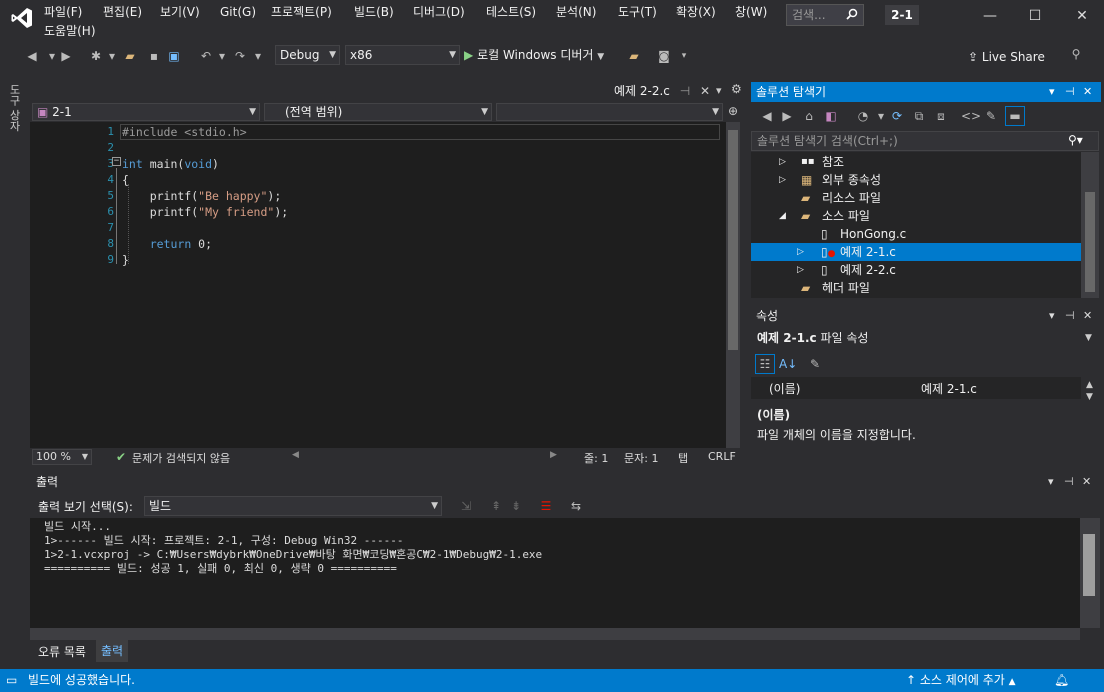 The image size is (1104, 692). What do you see at coordinates (576, 506) in the screenshot?
I see `word-wrap-icon: ⇆` at bounding box center [576, 506].